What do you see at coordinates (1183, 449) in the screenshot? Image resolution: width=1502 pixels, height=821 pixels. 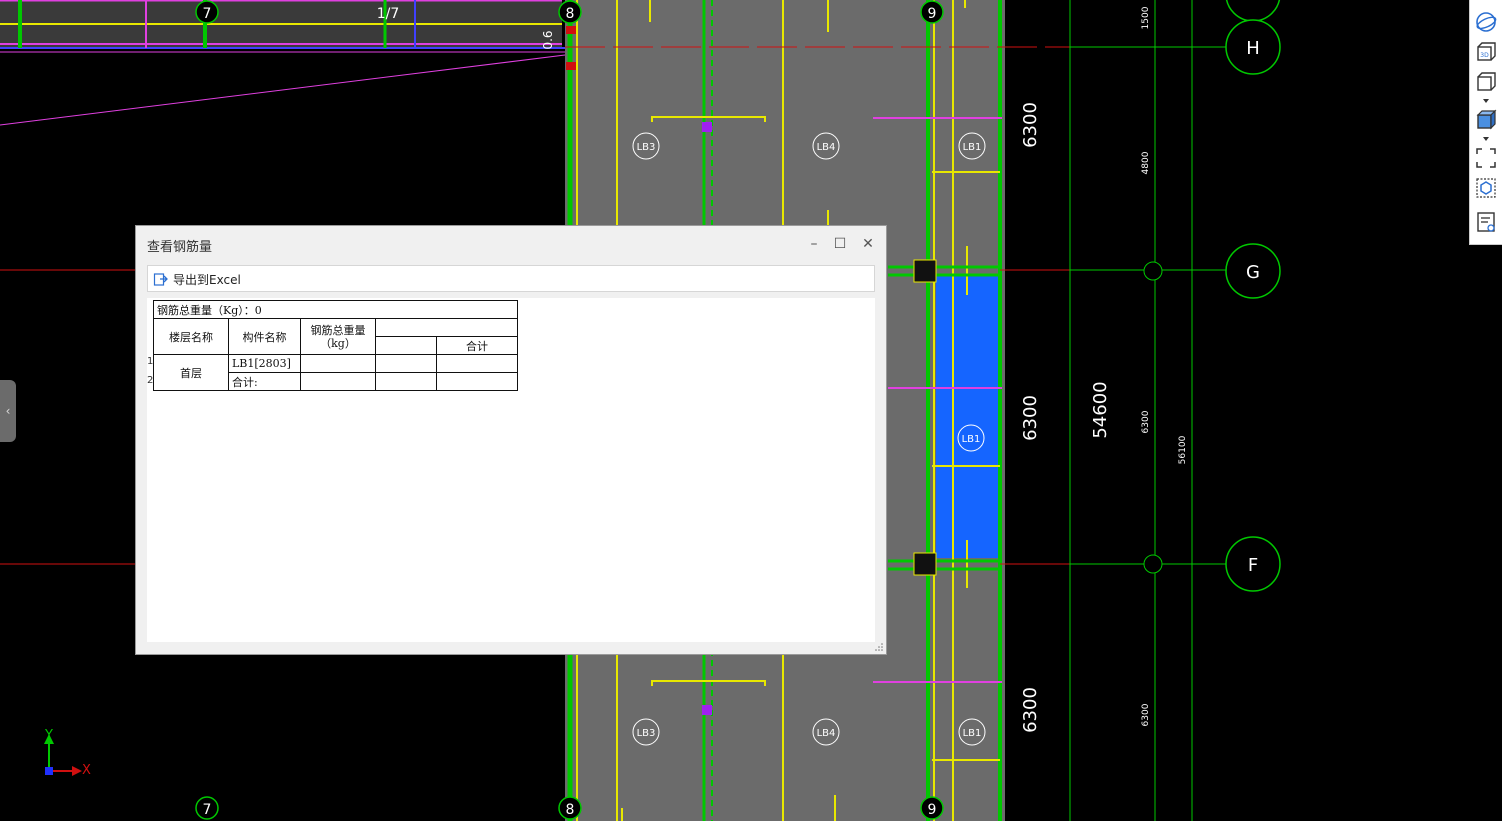 I see `dim-56100: 56100` at bounding box center [1183, 449].